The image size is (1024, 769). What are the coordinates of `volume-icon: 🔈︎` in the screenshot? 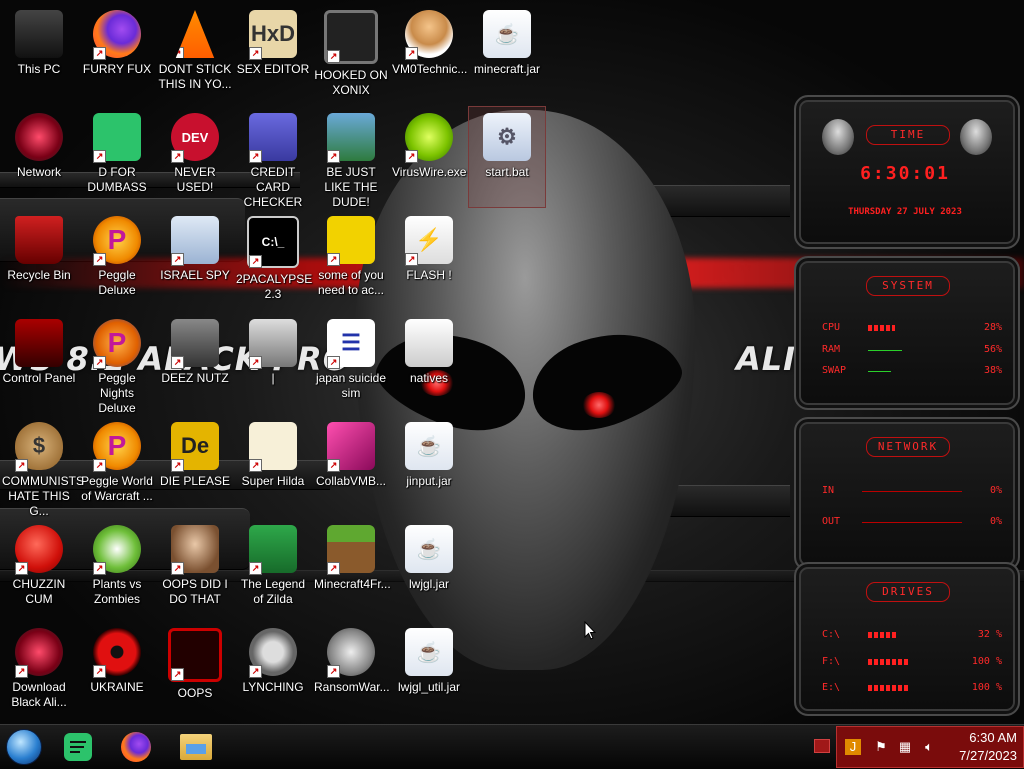 It's located at (929, 747).